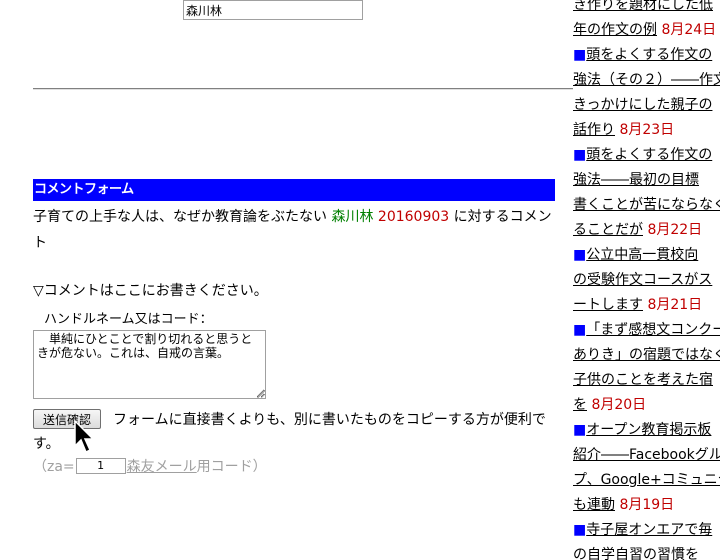 The height and width of the screenshot is (560, 720). Describe the element at coordinates (608, 230) in the screenshot. I see `sidebar-article-link: ることだが` at that location.